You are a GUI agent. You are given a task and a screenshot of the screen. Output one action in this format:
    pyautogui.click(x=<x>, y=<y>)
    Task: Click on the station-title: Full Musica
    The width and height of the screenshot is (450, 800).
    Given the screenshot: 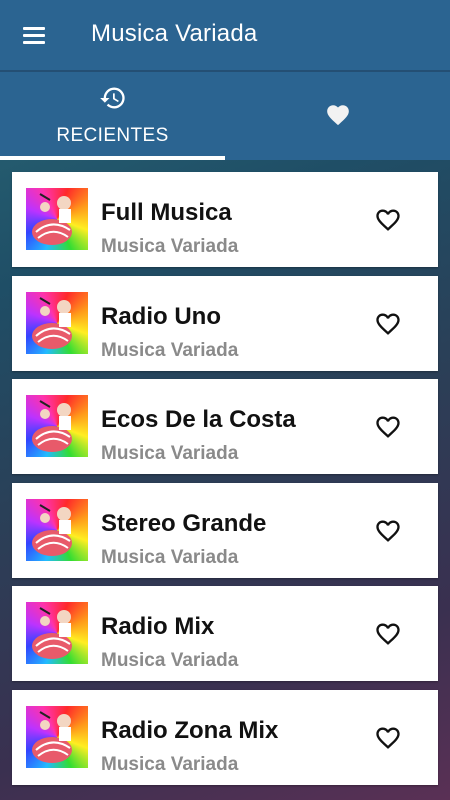 What is the action you would take?
    pyautogui.click(x=166, y=212)
    